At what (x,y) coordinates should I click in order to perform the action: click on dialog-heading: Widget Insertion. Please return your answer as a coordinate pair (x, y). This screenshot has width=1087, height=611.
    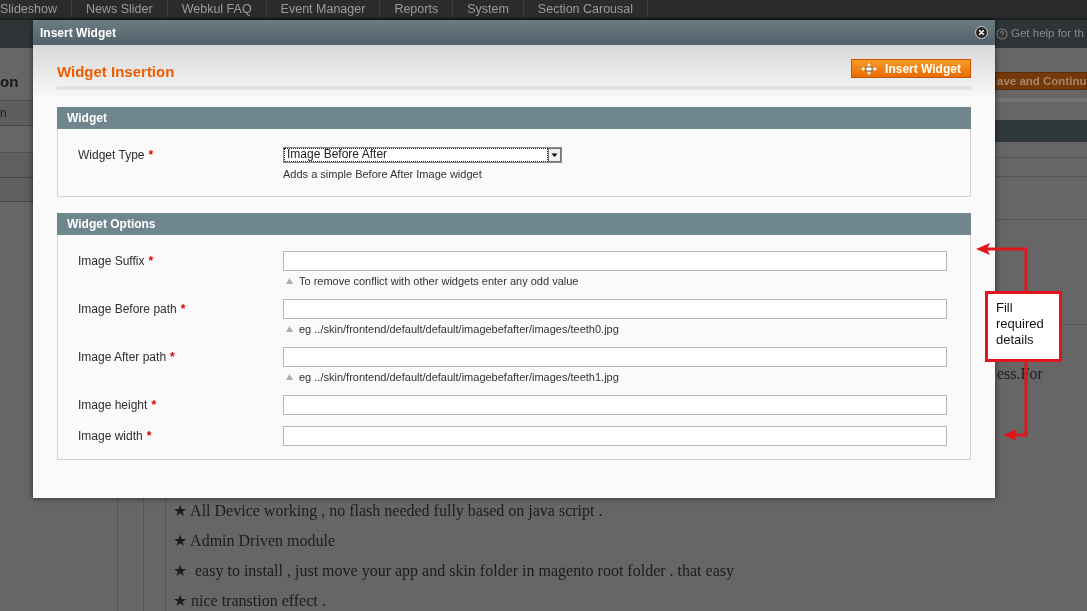
    Looking at the image, I should click on (116, 72).